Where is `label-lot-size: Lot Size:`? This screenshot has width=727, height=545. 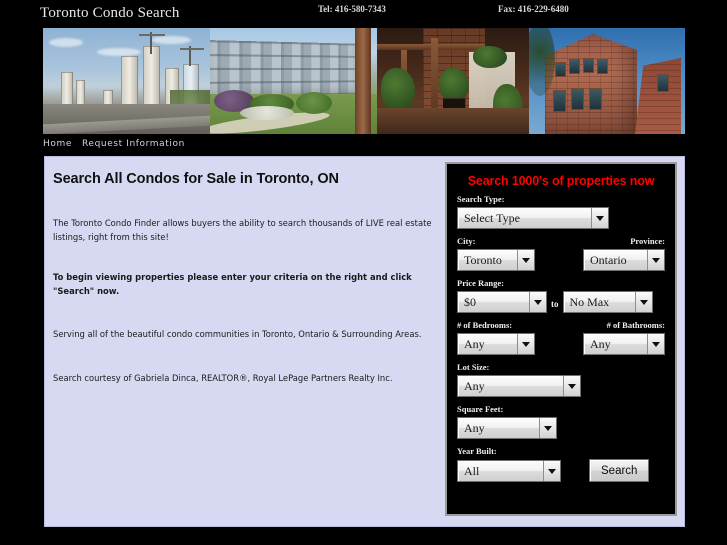 label-lot-size: Lot Size: is located at coordinates (473, 367).